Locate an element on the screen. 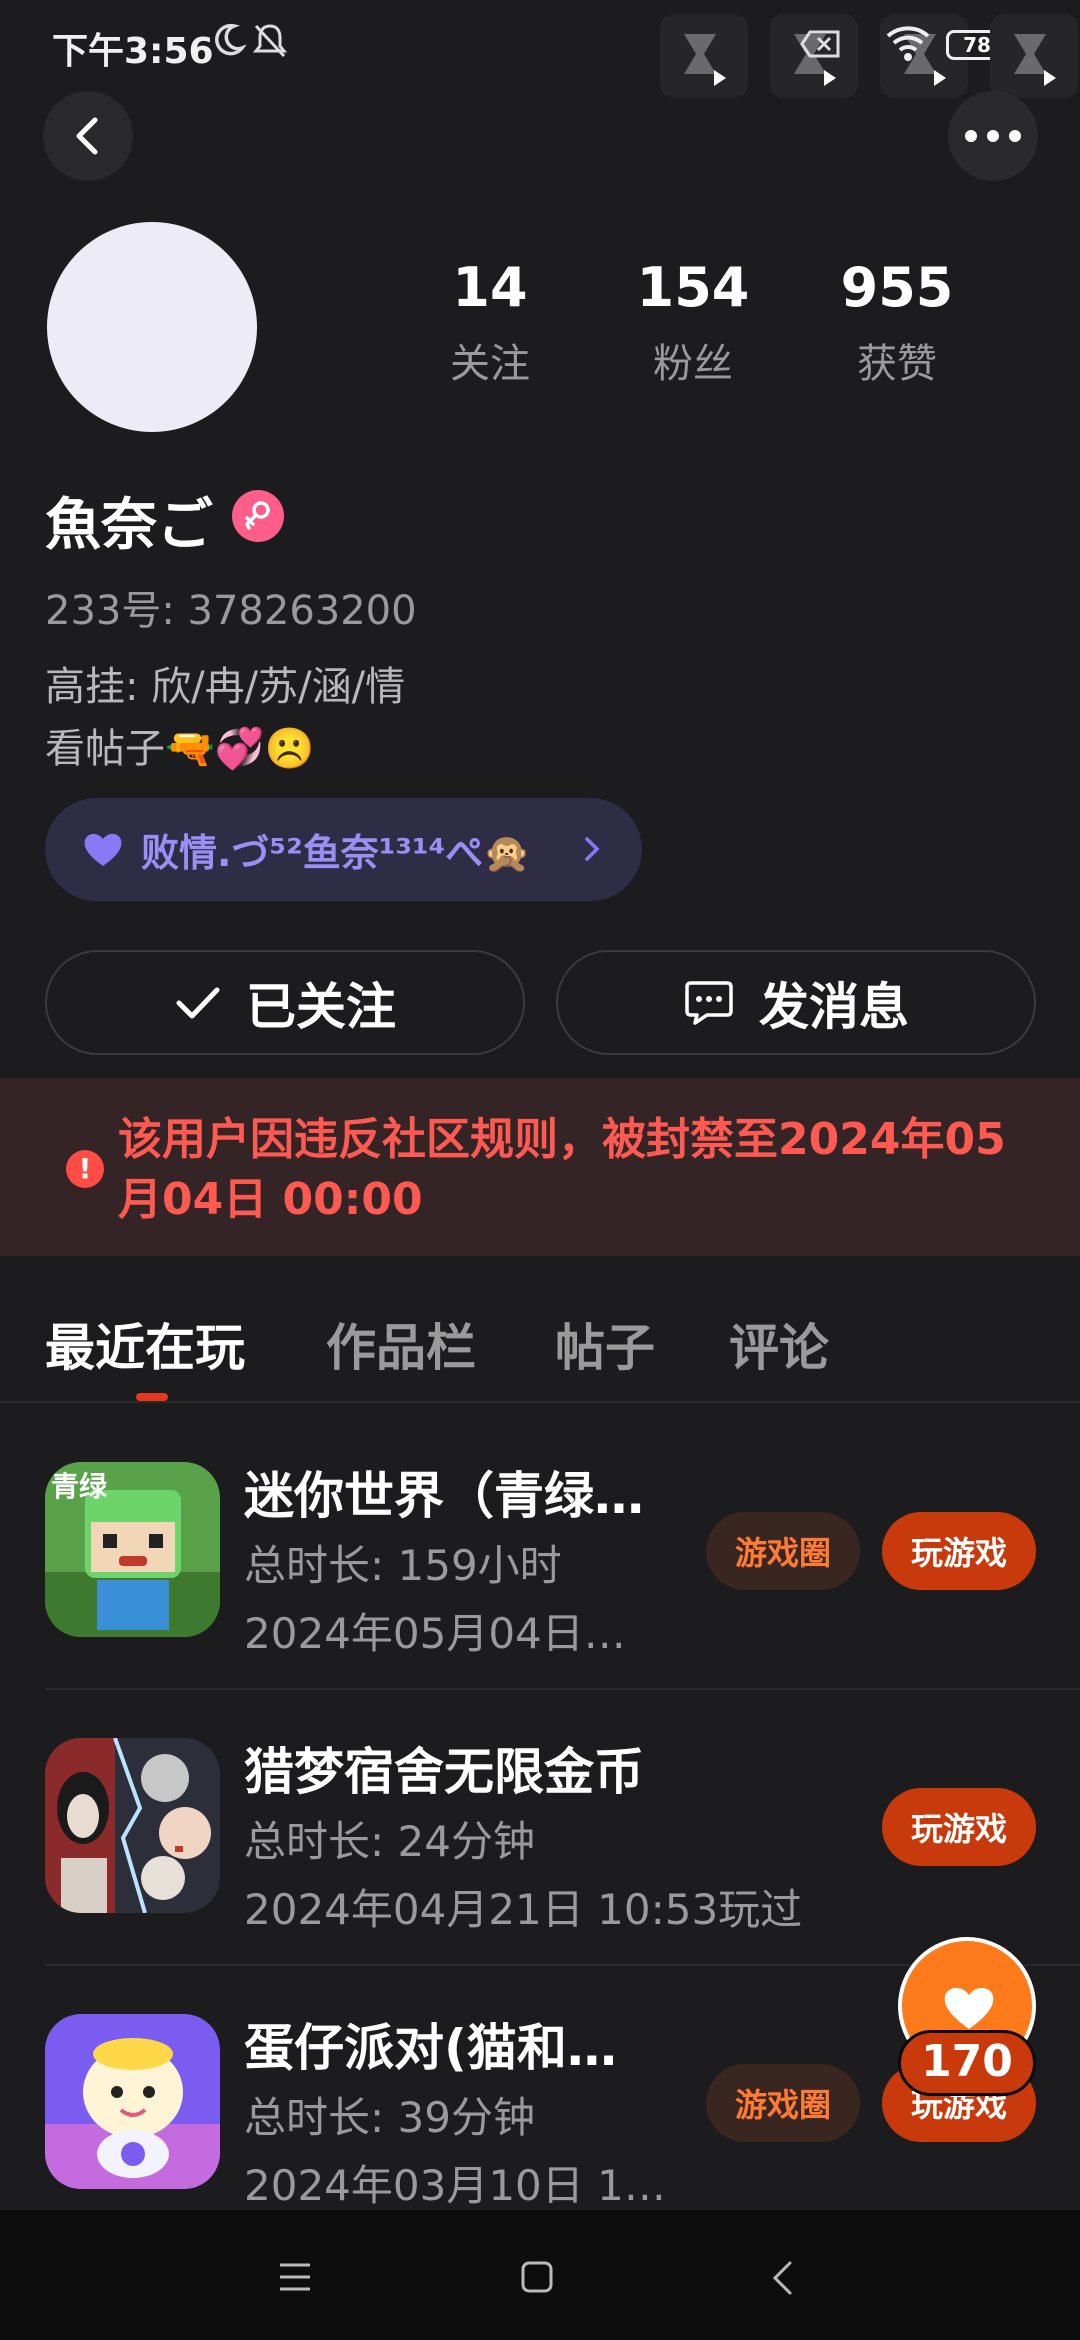 The height and width of the screenshot is (2340, 1080). stat-following: 14 关注 is located at coordinates (490, 322).